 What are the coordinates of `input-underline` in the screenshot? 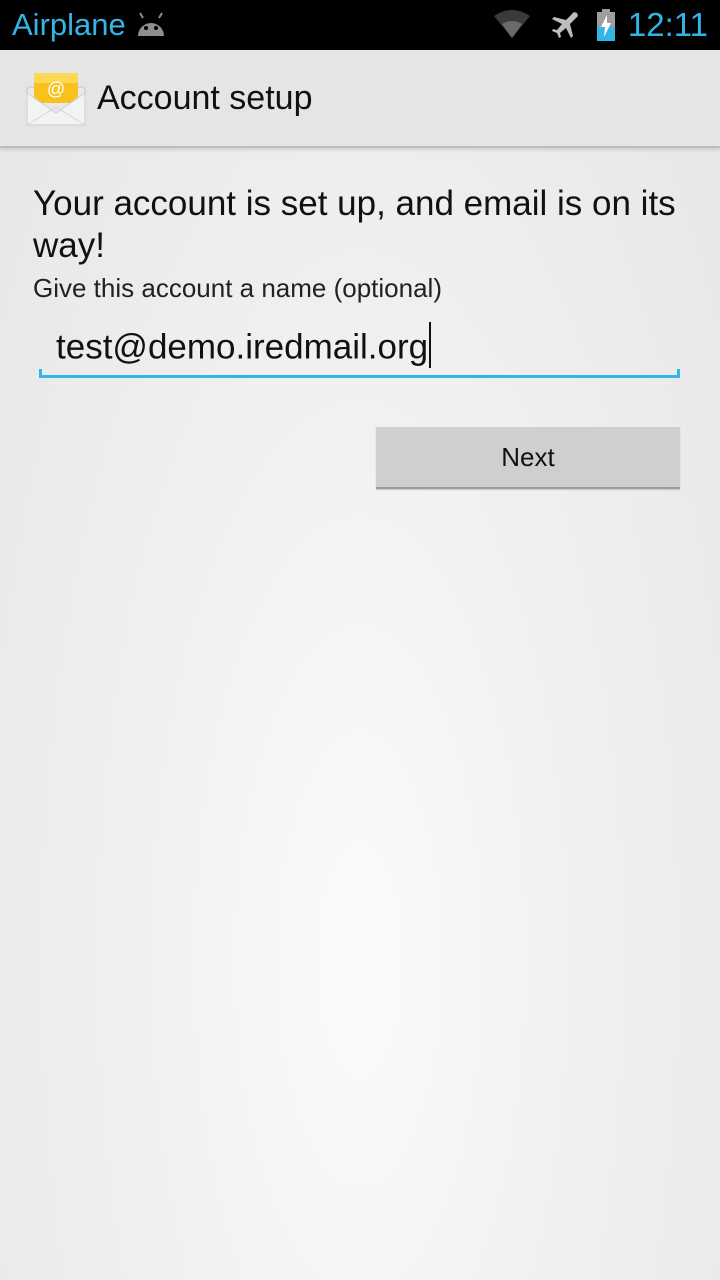 It's located at (359, 376).